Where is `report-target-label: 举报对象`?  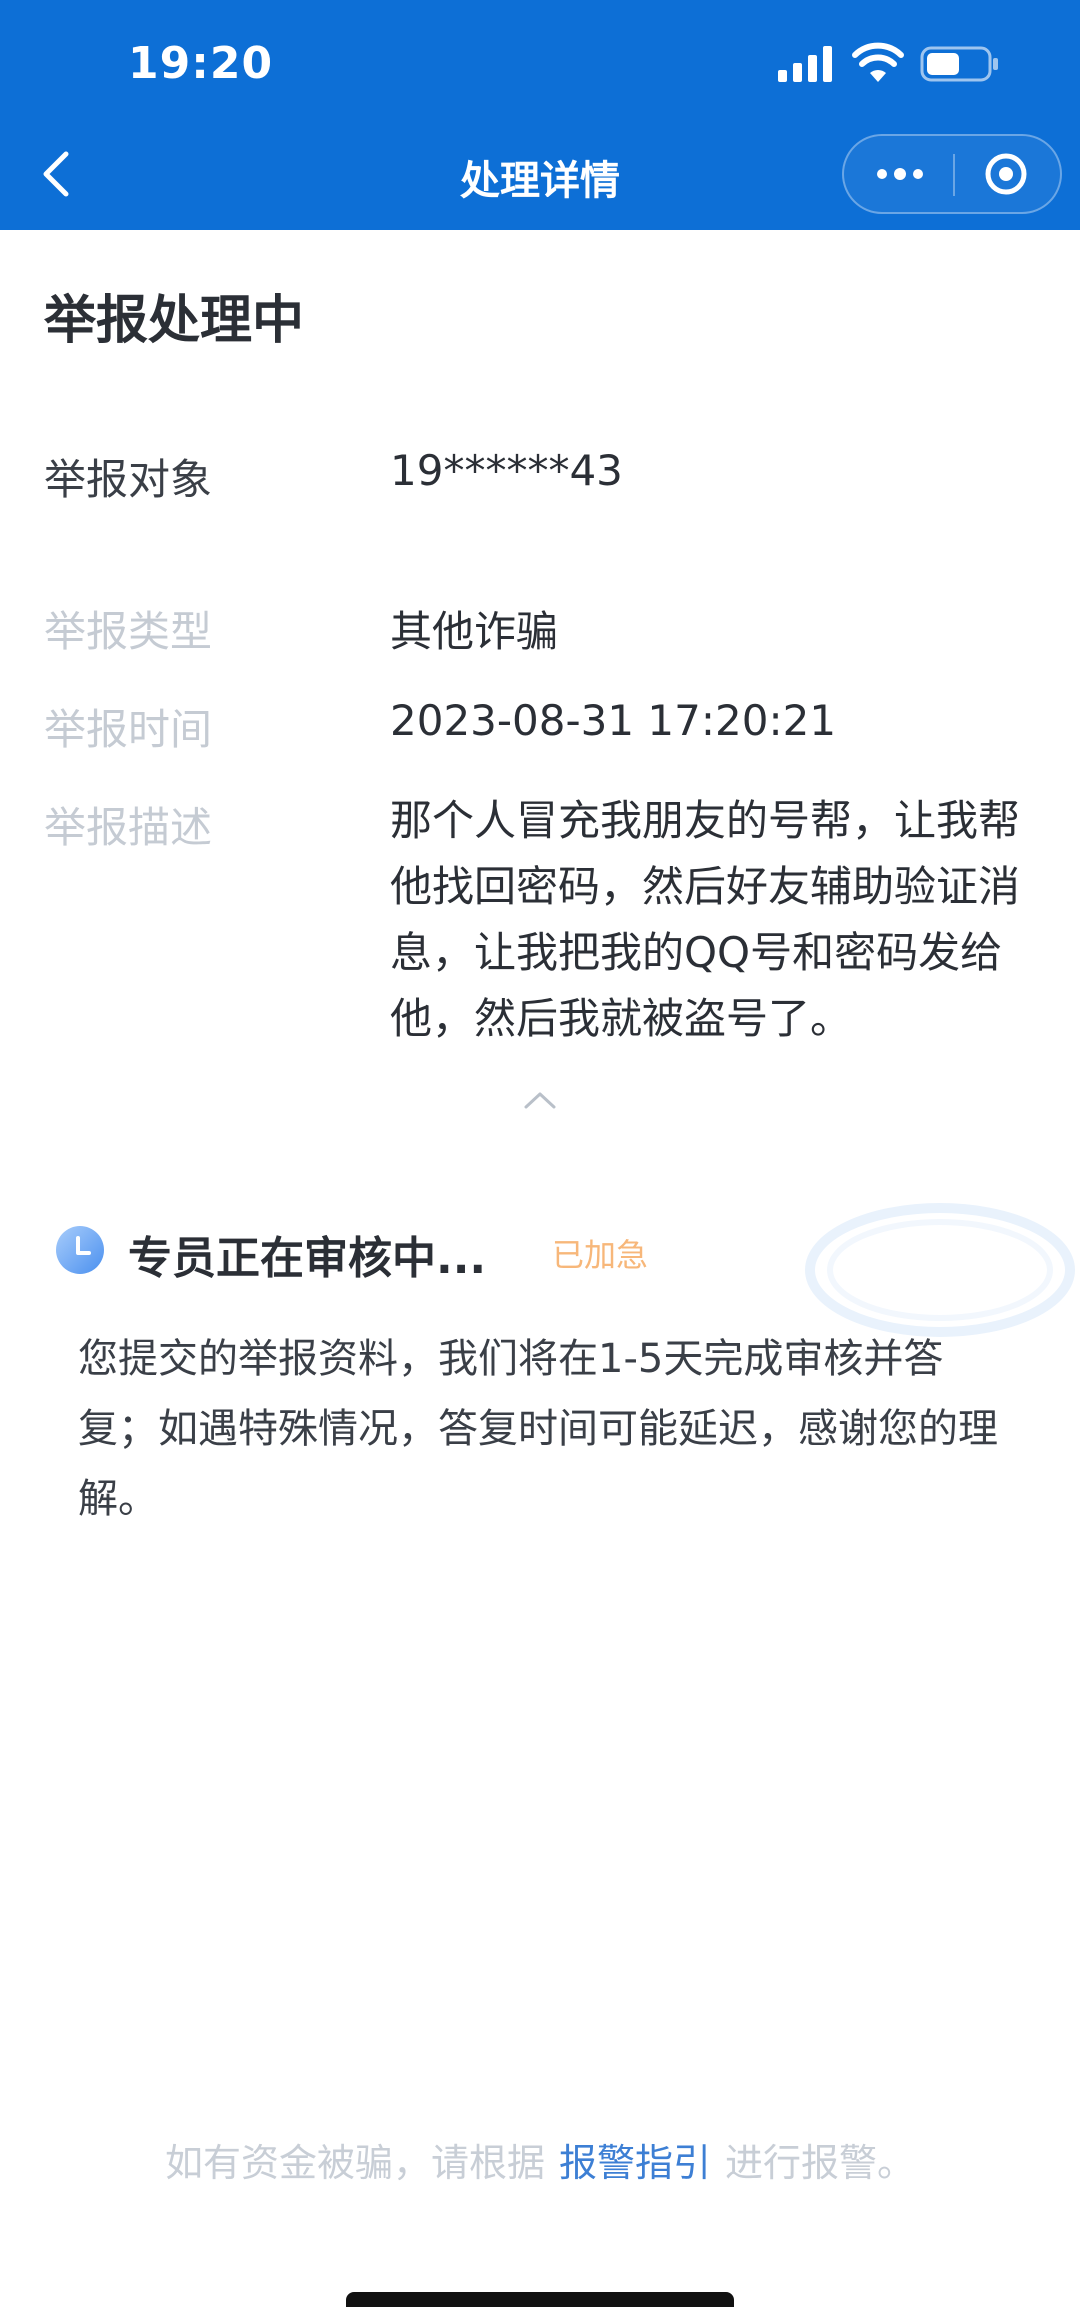
report-target-label: 举报对象 is located at coordinates (128, 479).